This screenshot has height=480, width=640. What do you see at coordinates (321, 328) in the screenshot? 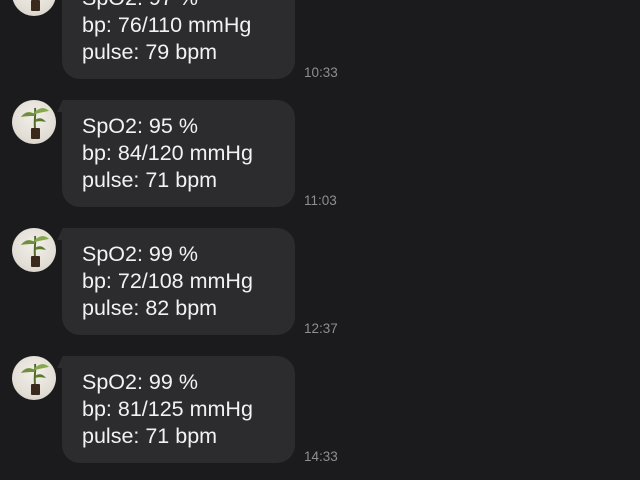
I see `message-timestamp: 12:37` at bounding box center [321, 328].